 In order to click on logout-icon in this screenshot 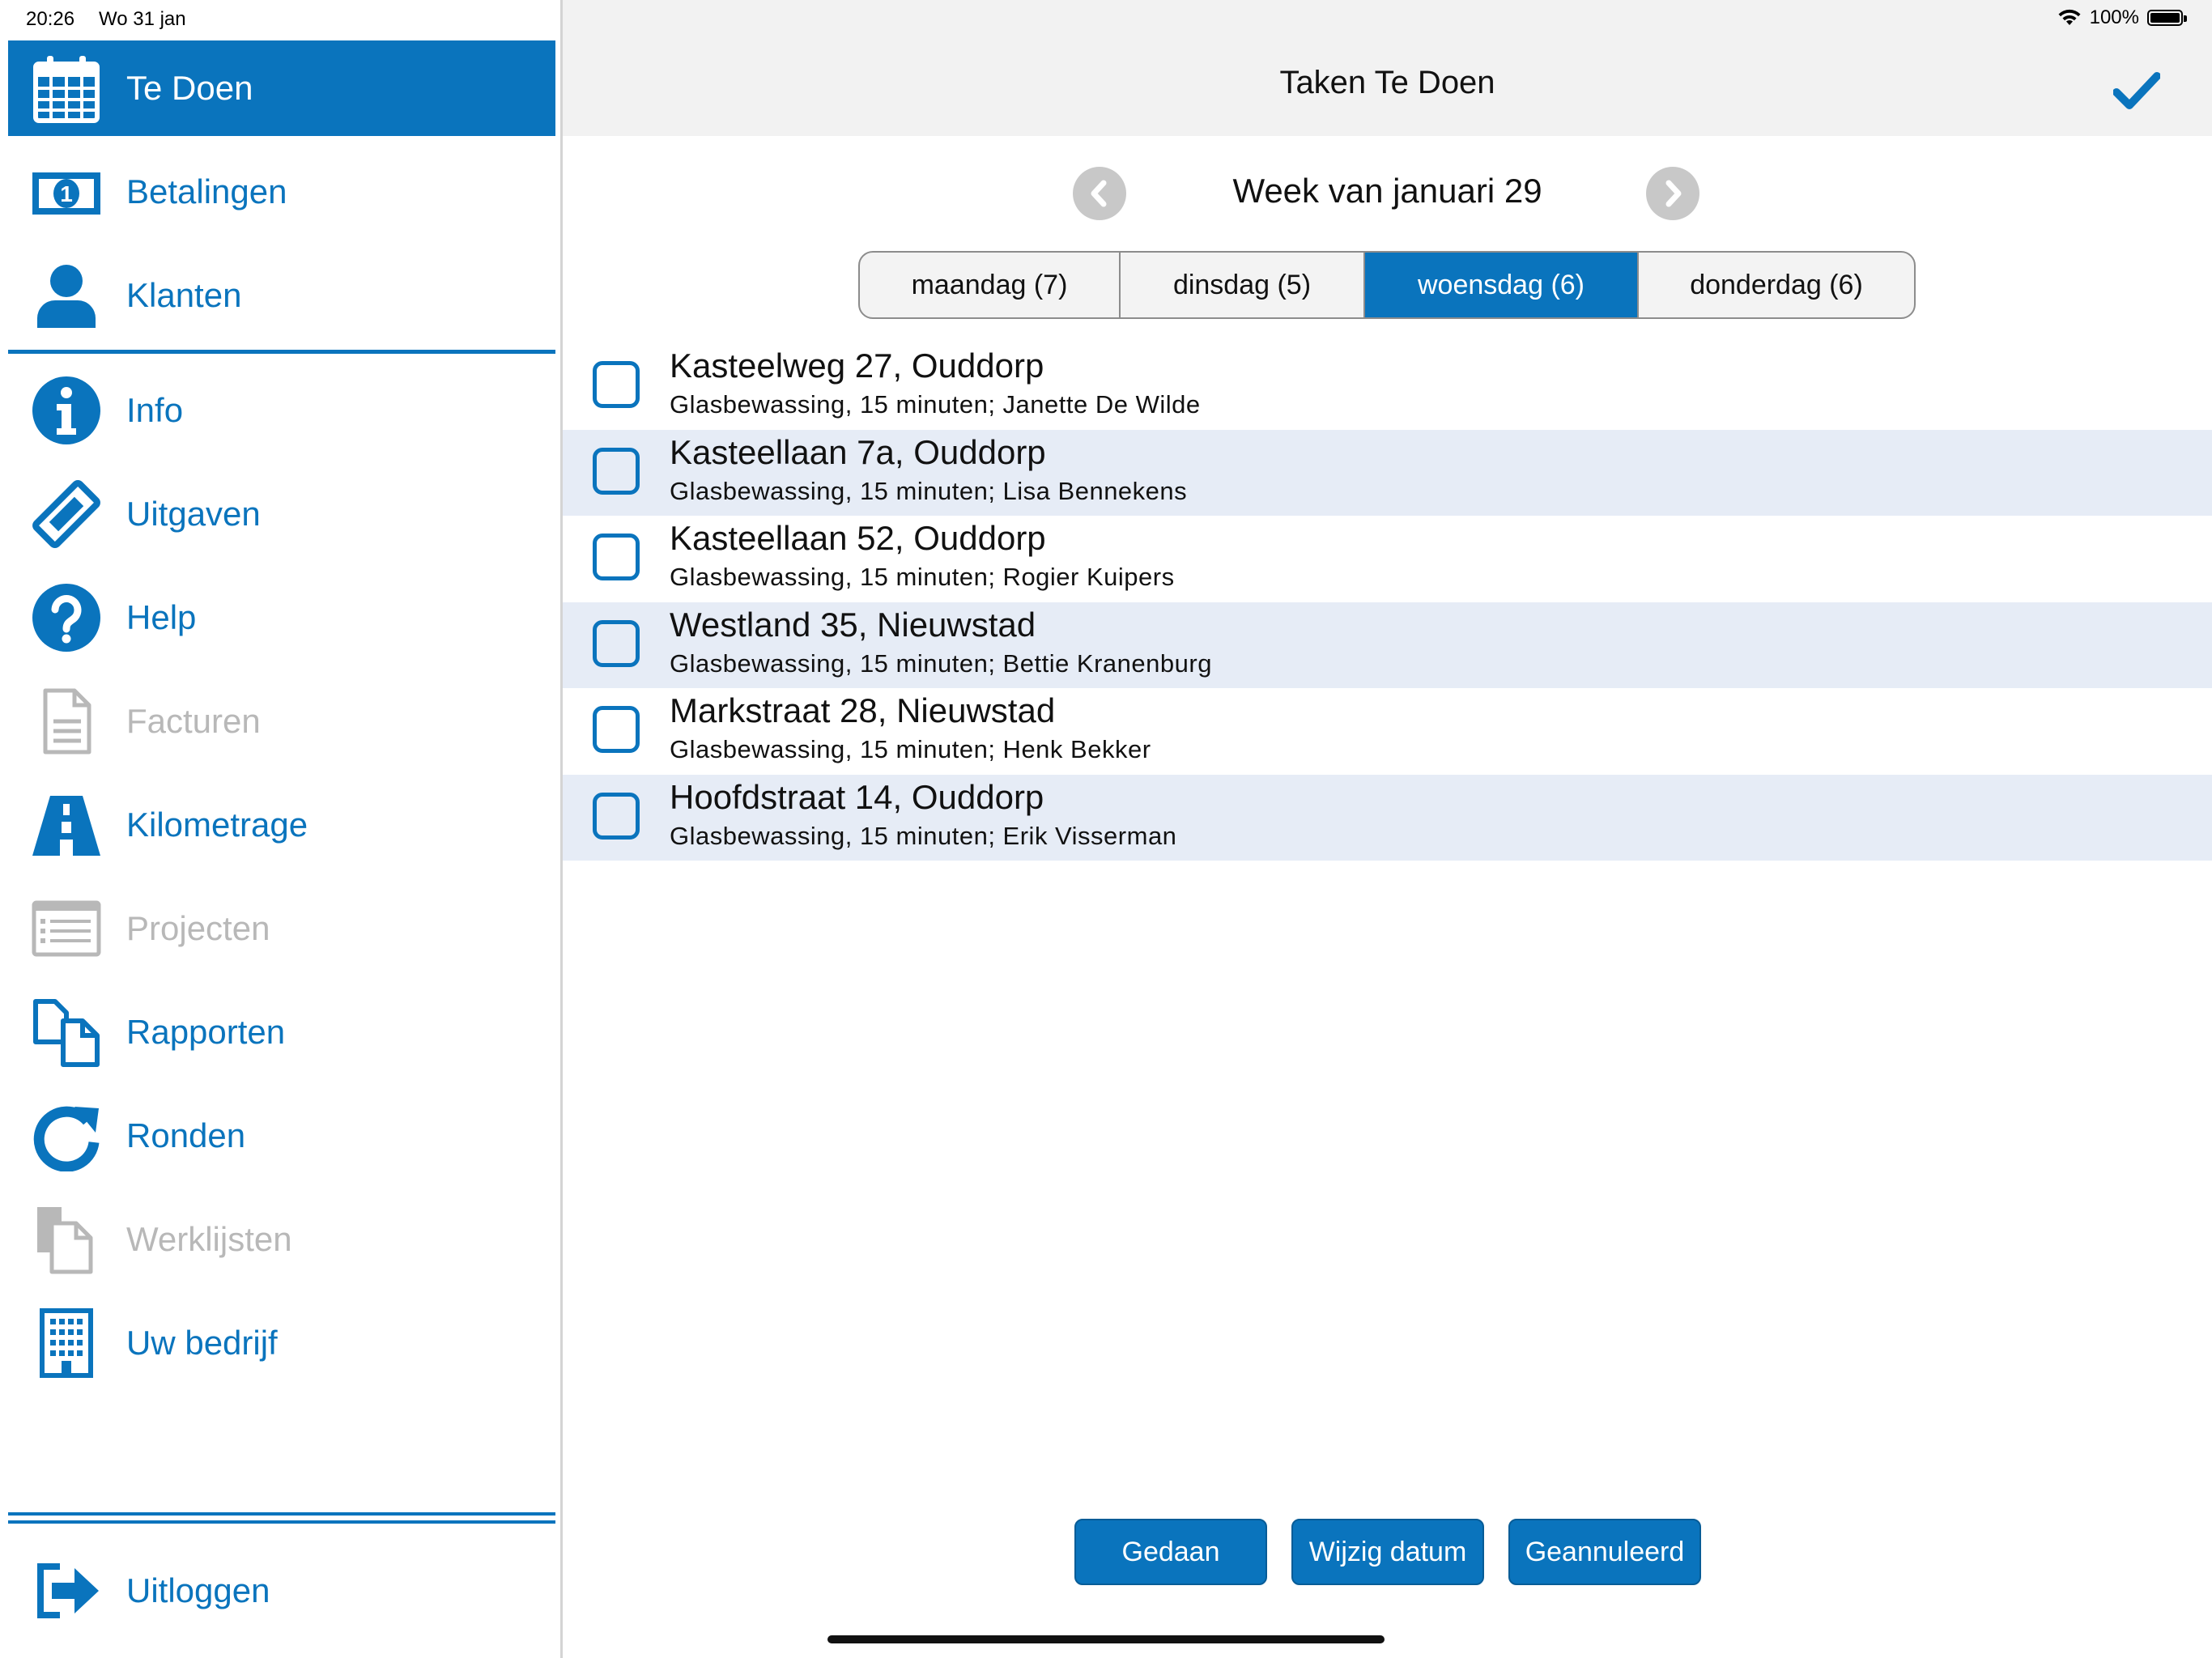, I will do `click(66, 1590)`.